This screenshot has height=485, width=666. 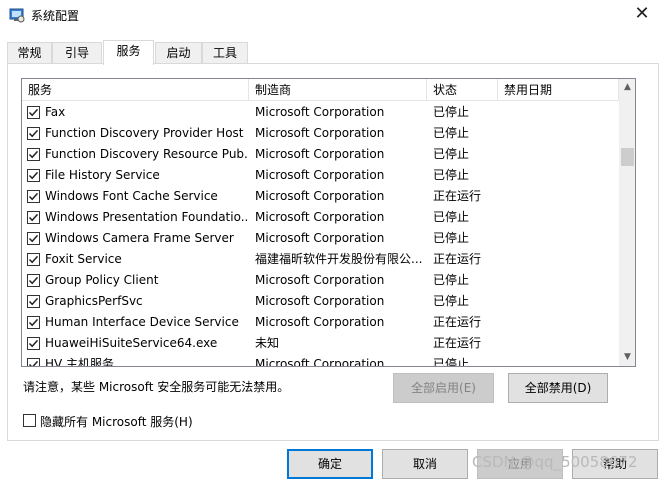 What do you see at coordinates (425, 464) in the screenshot?
I see `cancel-button: 取消` at bounding box center [425, 464].